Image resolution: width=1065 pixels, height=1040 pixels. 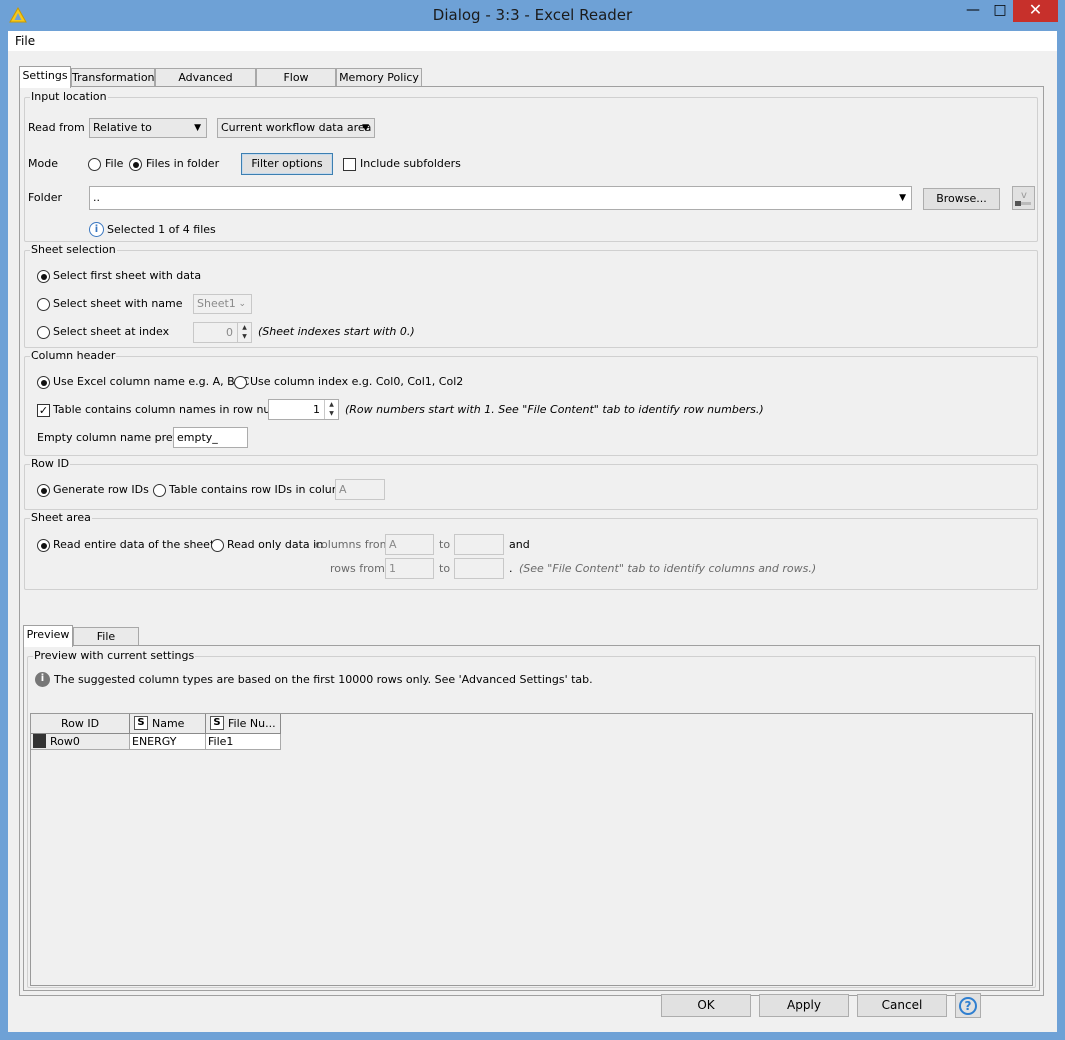 What do you see at coordinates (360, 489) in the screenshot?
I see `row-id-column-input: A` at bounding box center [360, 489].